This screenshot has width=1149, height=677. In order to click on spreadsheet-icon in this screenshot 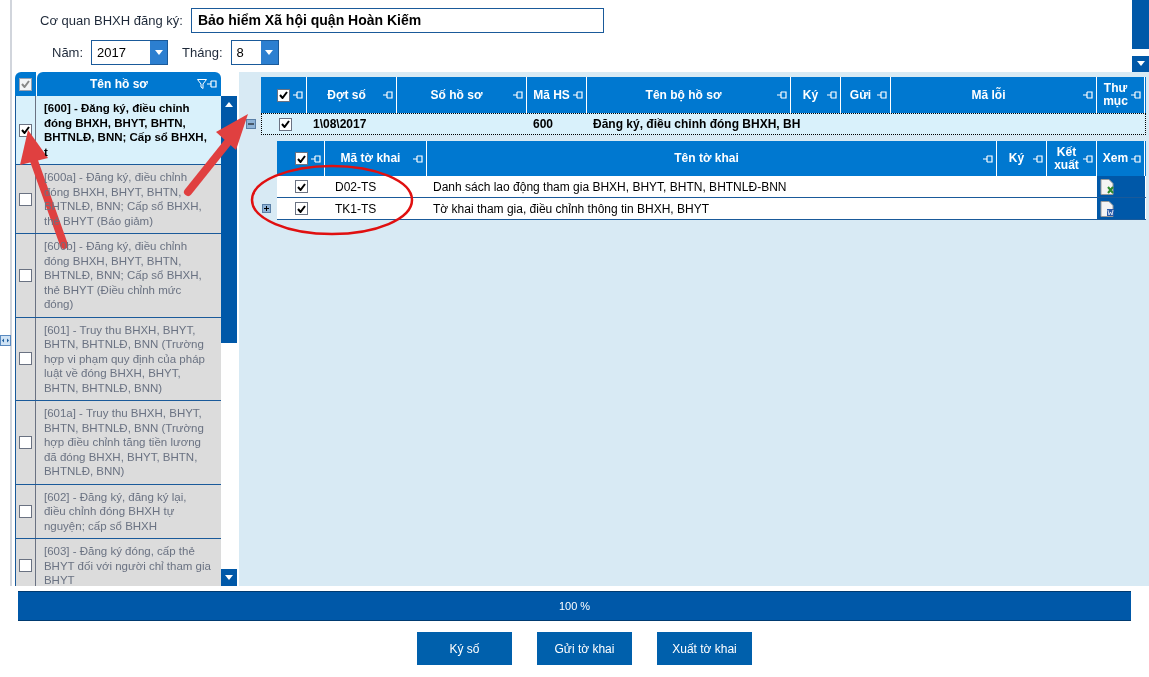, I will do `click(1107, 186)`.